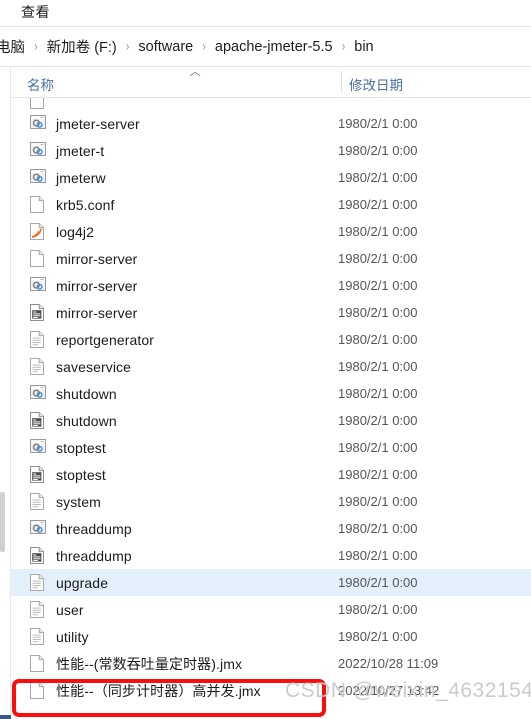 The image size is (531, 719). I want to click on column-divider, so click(341, 82).